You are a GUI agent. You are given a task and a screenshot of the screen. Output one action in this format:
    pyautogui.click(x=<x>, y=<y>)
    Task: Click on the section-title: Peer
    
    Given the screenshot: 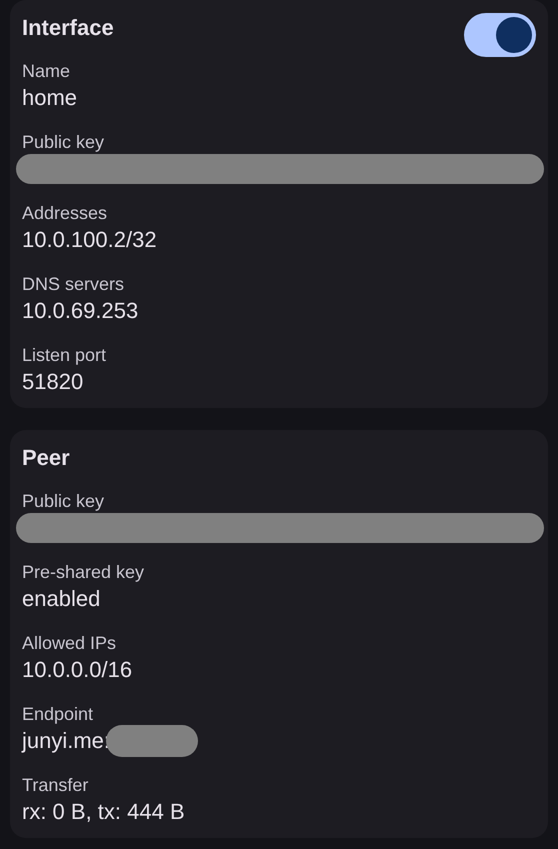 What is the action you would take?
    pyautogui.click(x=46, y=458)
    